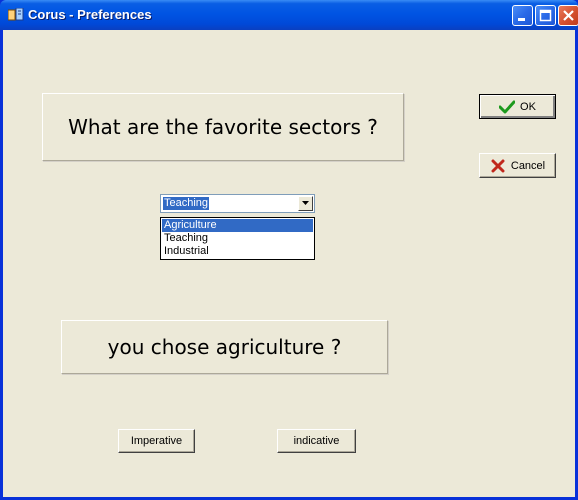  I want to click on sector-combobox-value: Teaching, so click(186, 203).